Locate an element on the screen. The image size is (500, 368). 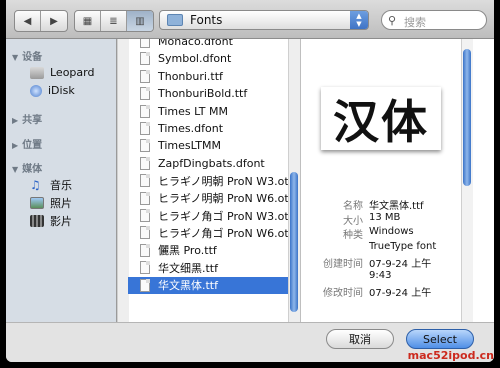
file-row: ヒラギノ角ゴ ProN W6.otf is located at coordinates (214, 232).